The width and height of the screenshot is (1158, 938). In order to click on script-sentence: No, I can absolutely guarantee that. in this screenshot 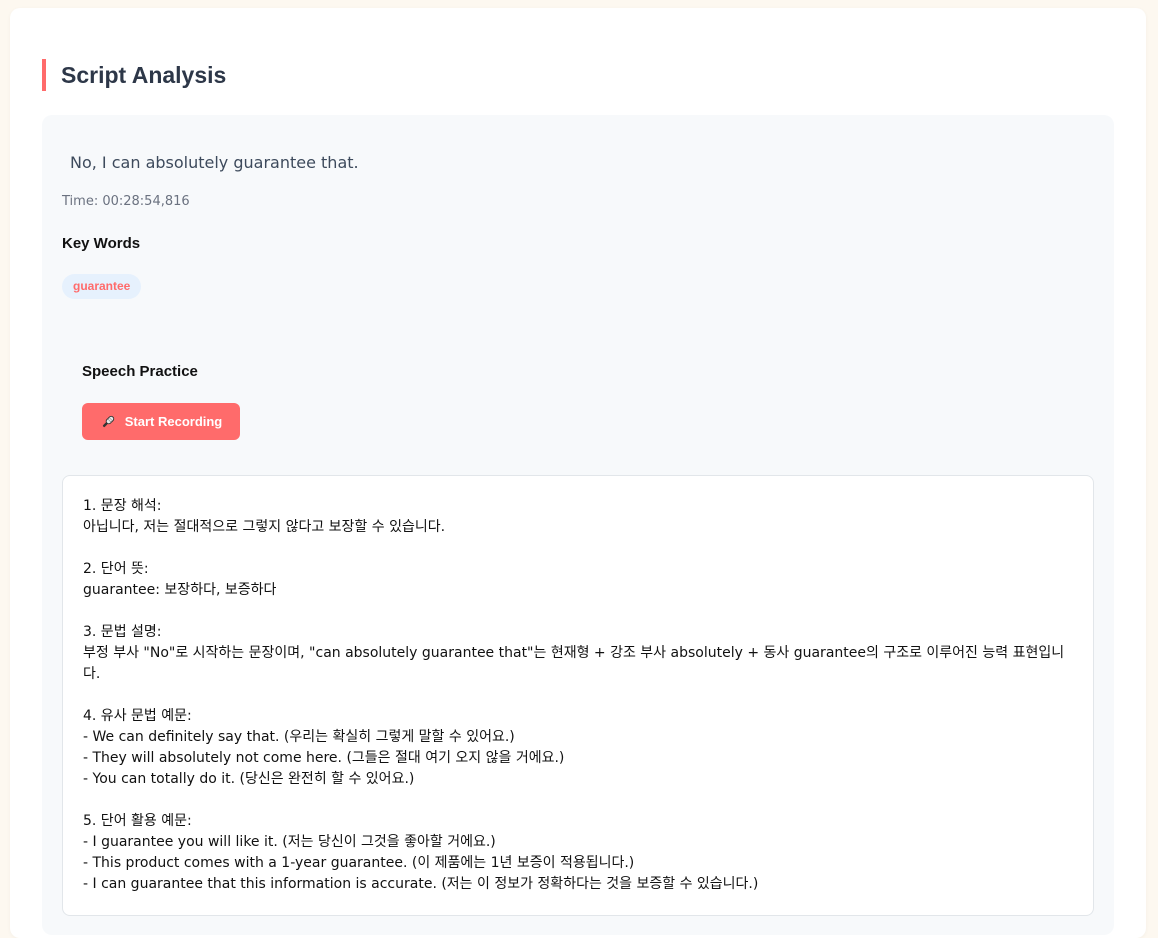, I will do `click(214, 162)`.